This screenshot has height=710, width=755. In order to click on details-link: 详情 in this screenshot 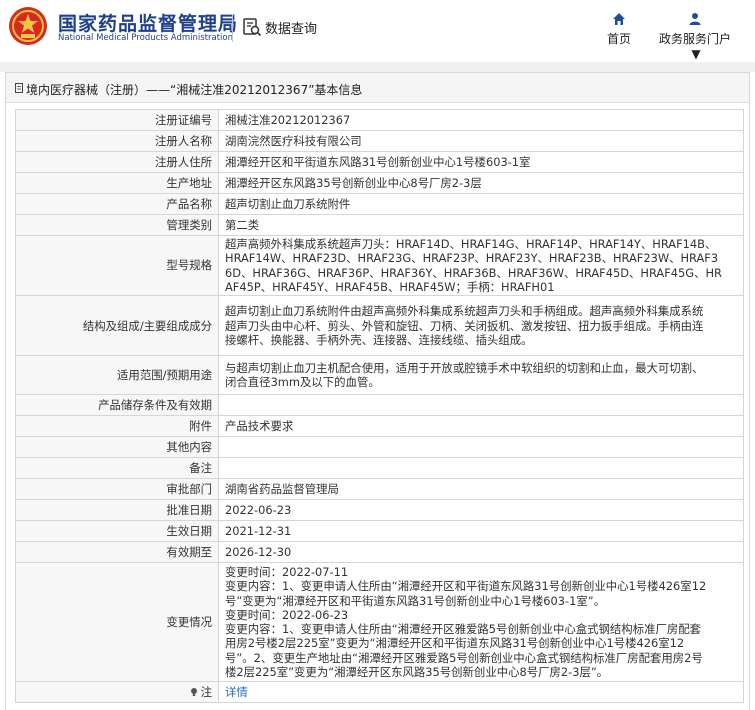, I will do `click(236, 692)`.